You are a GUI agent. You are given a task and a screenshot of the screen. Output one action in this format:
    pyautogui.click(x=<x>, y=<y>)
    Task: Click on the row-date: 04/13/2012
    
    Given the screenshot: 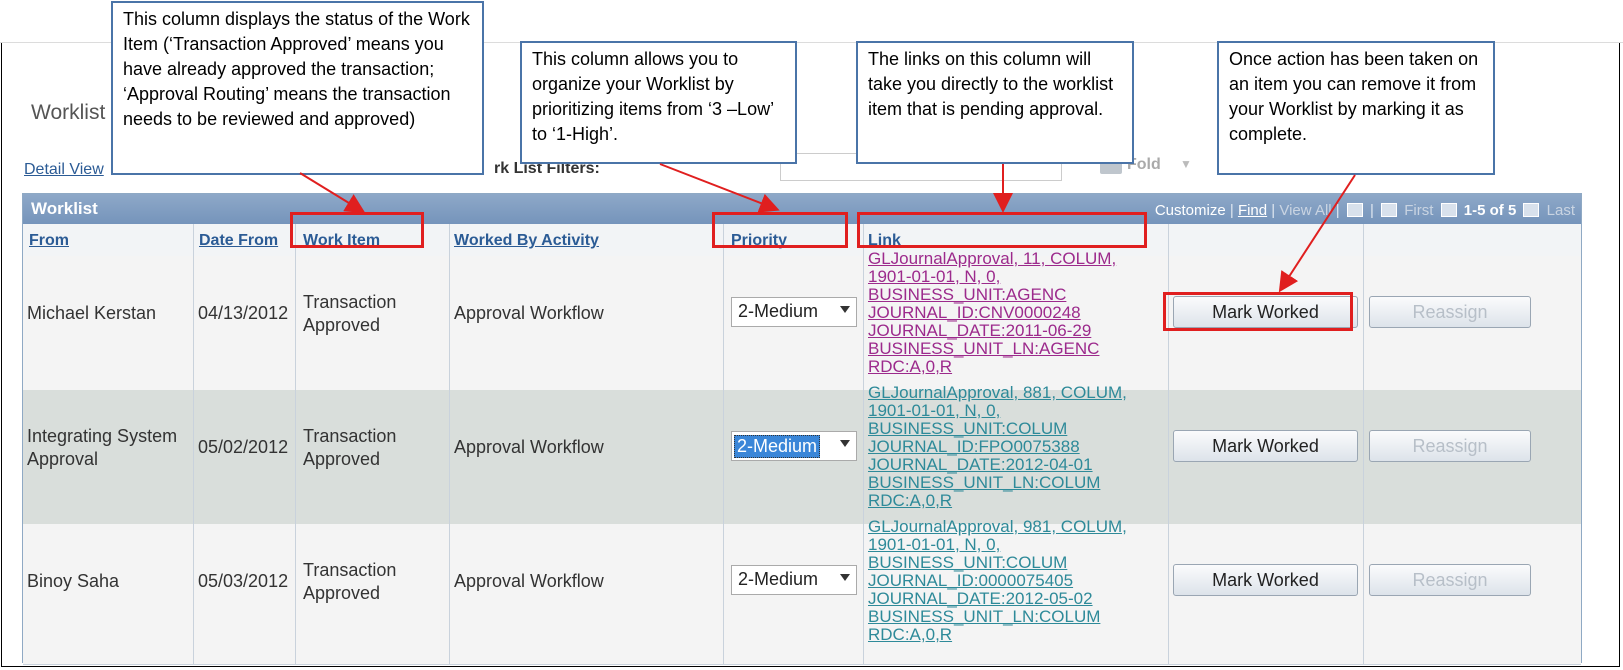 What is the action you would take?
    pyautogui.click(x=243, y=313)
    